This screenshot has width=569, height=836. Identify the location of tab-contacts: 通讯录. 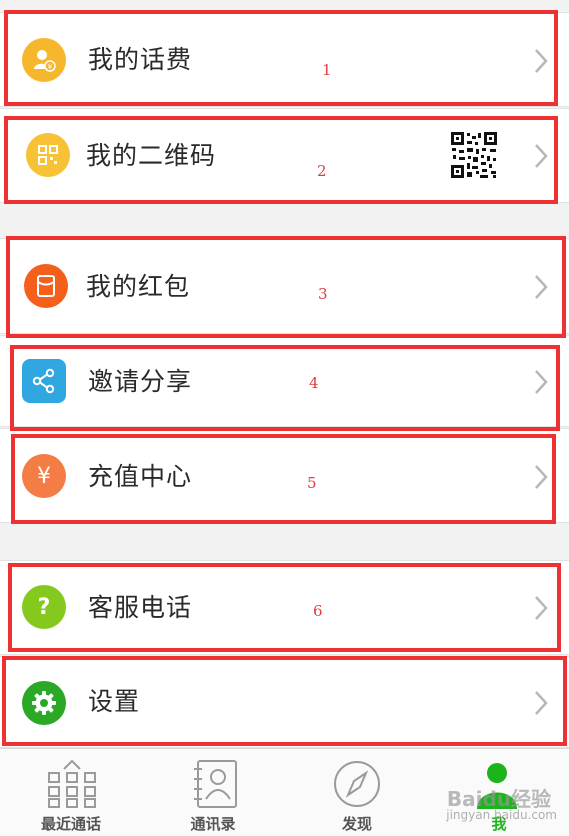
(213, 792).